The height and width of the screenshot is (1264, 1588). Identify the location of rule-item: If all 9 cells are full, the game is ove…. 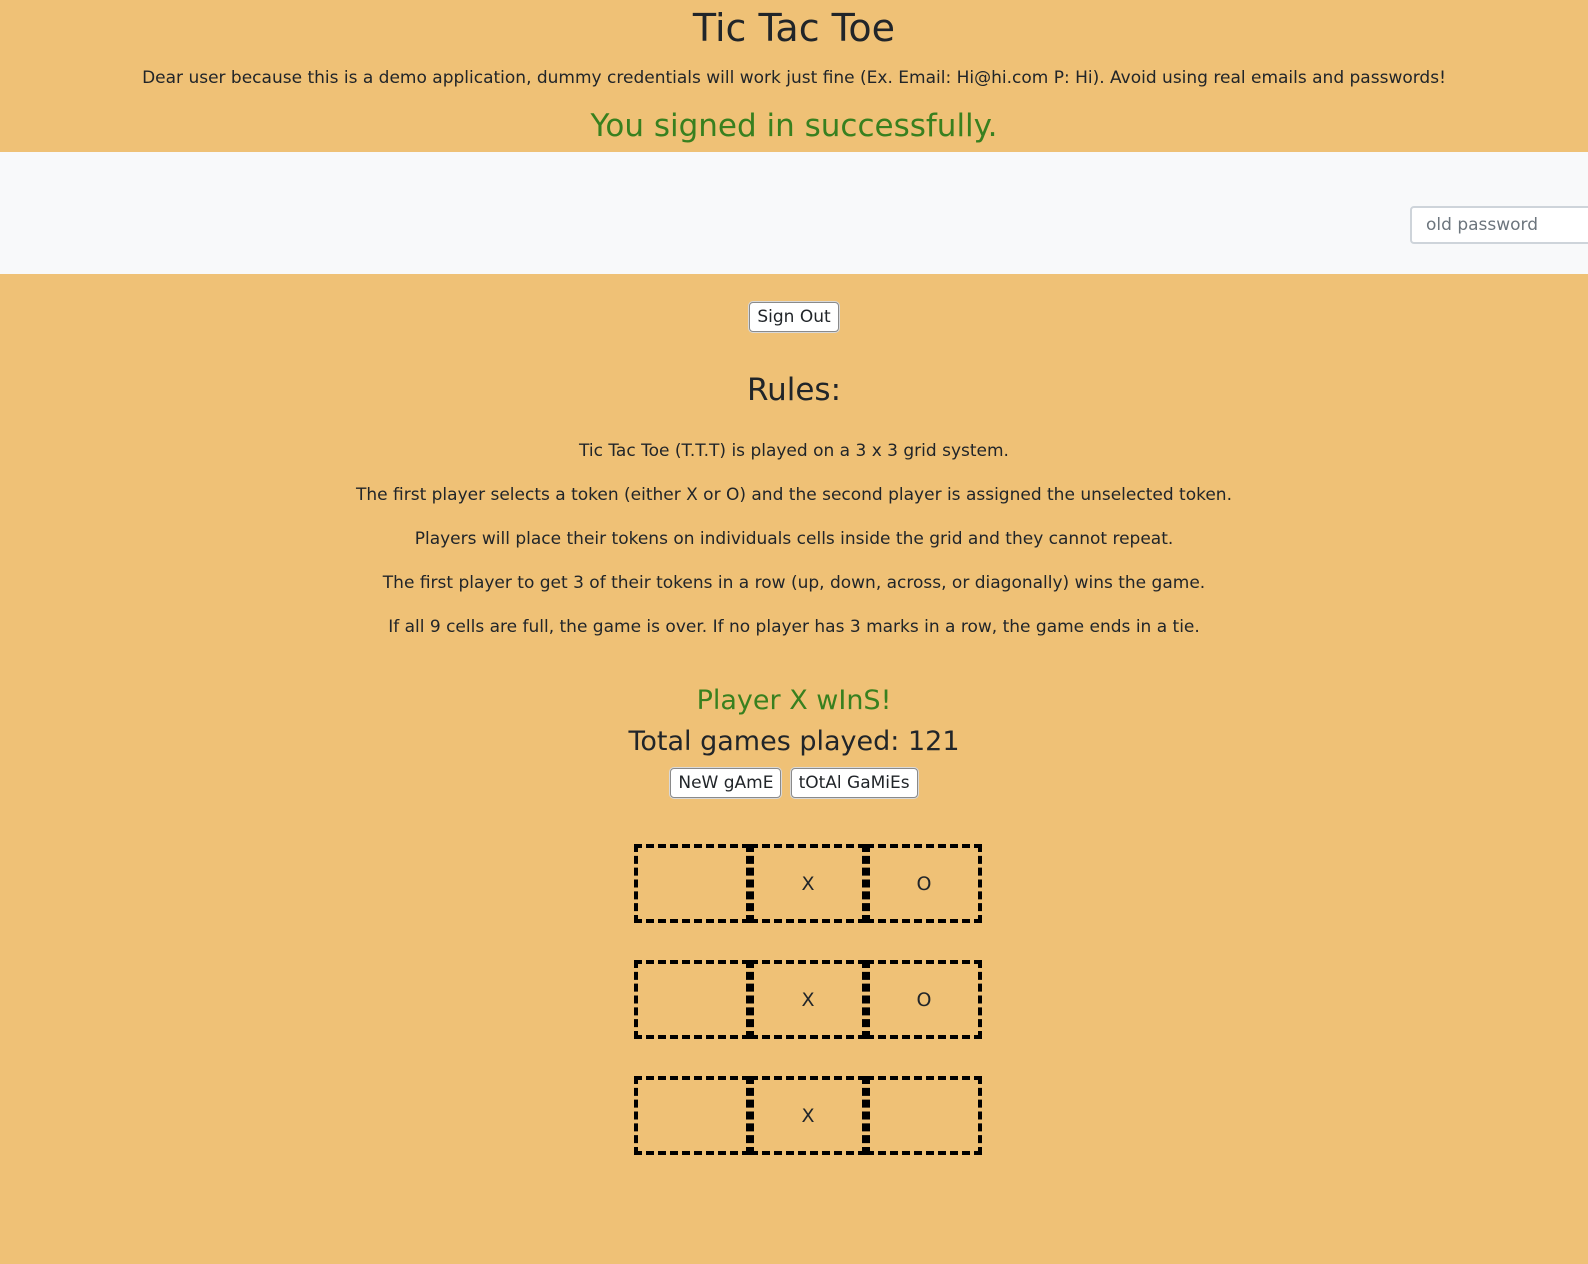
(794, 627).